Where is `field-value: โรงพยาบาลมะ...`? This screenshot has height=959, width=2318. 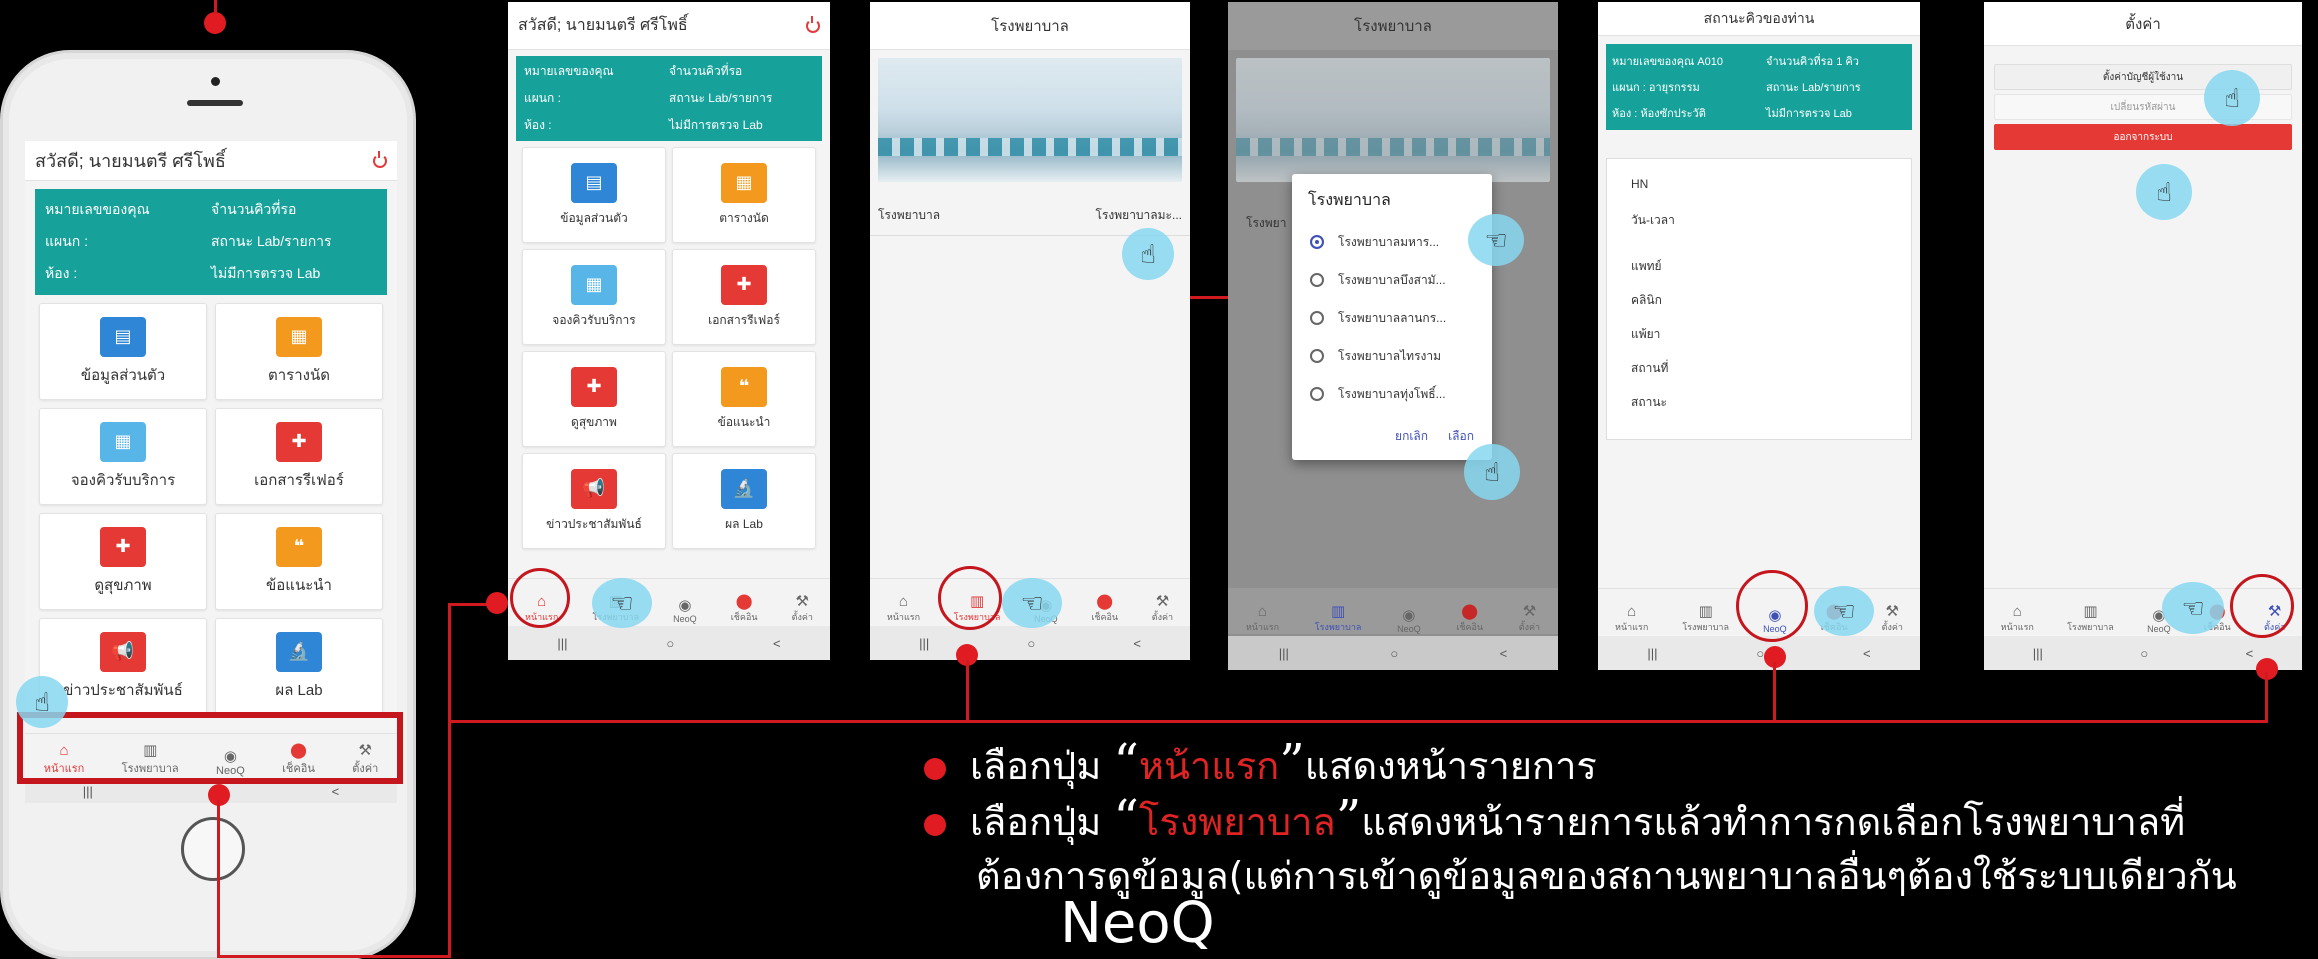
field-value: โรงพยาบาลมะ... is located at coordinates (1139, 215).